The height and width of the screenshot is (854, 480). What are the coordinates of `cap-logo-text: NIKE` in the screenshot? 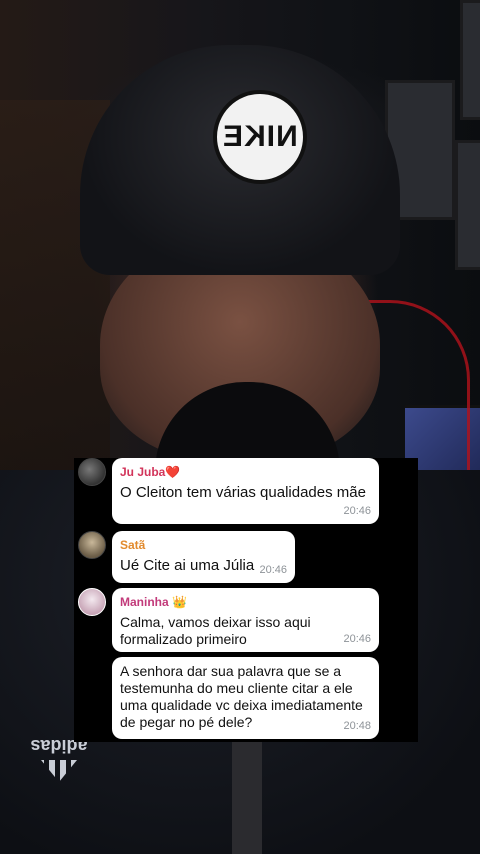 It's located at (260, 136).